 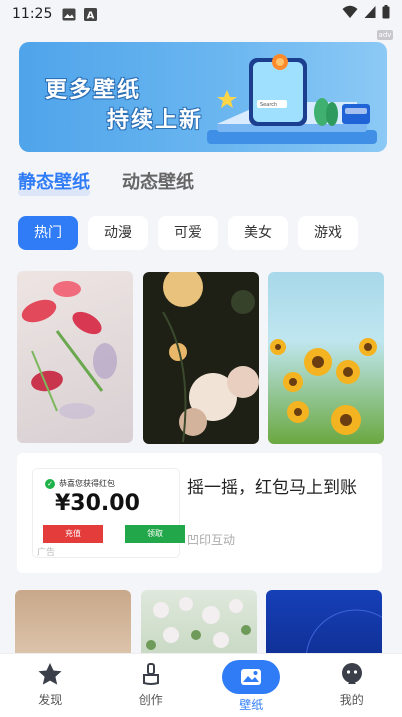 What do you see at coordinates (93, 90) in the screenshot?
I see `banner-line1: 更多壁纸` at bounding box center [93, 90].